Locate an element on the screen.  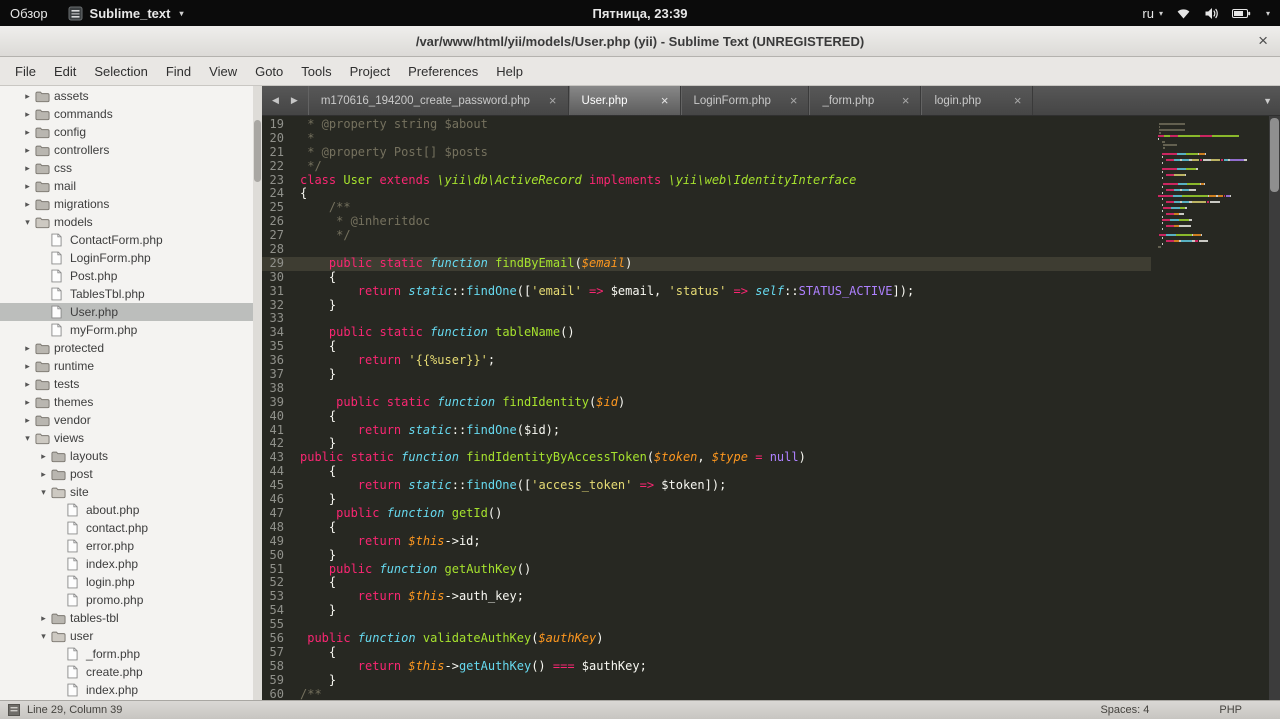
sidebar-item-myForm.php: myForm.php is located at coordinates (131, 330).